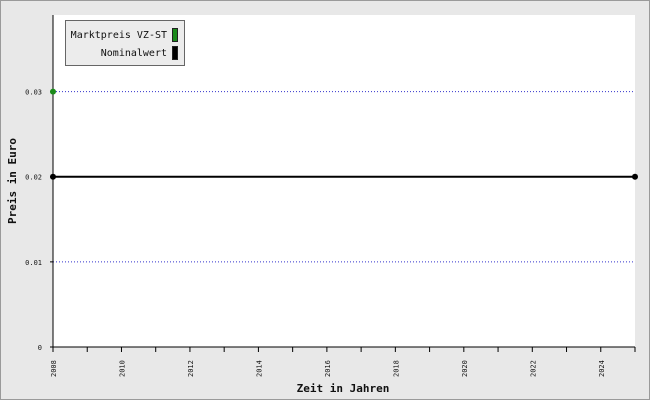 The image size is (650, 400). What do you see at coordinates (175, 53) in the screenshot?
I see `legend-swatch-nominalwert` at bounding box center [175, 53].